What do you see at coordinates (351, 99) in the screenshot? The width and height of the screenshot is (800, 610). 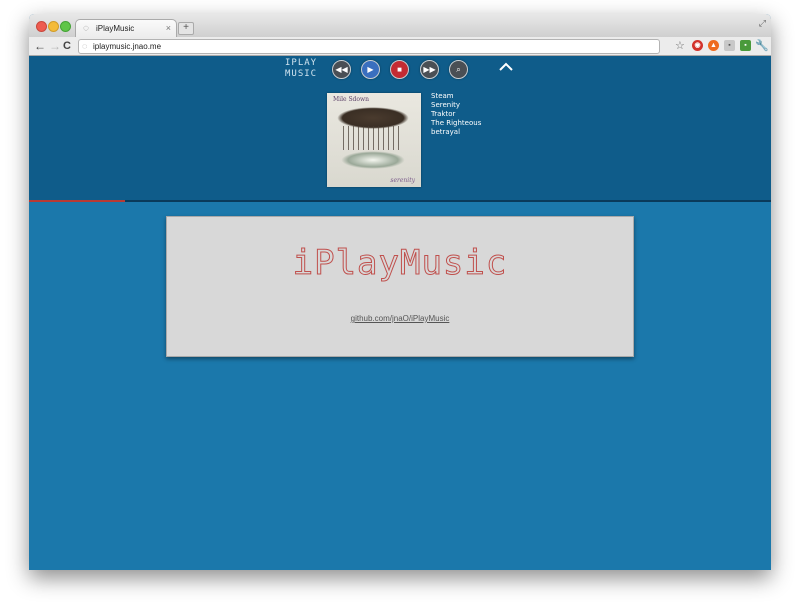 I see `album-art-text: Mile Sdown` at bounding box center [351, 99].